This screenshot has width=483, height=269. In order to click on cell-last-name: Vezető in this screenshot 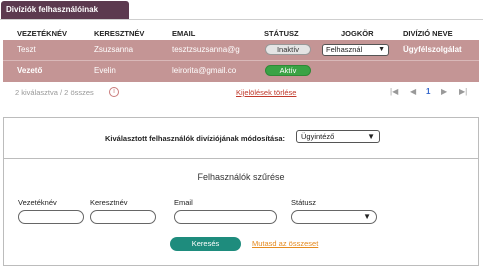, I will do `click(30, 70)`.